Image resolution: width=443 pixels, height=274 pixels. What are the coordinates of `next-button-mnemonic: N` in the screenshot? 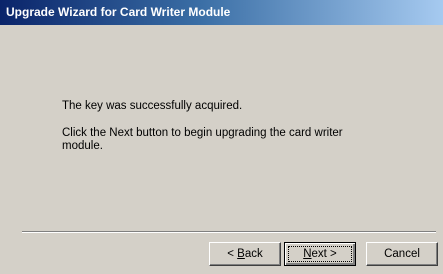 It's located at (307, 253).